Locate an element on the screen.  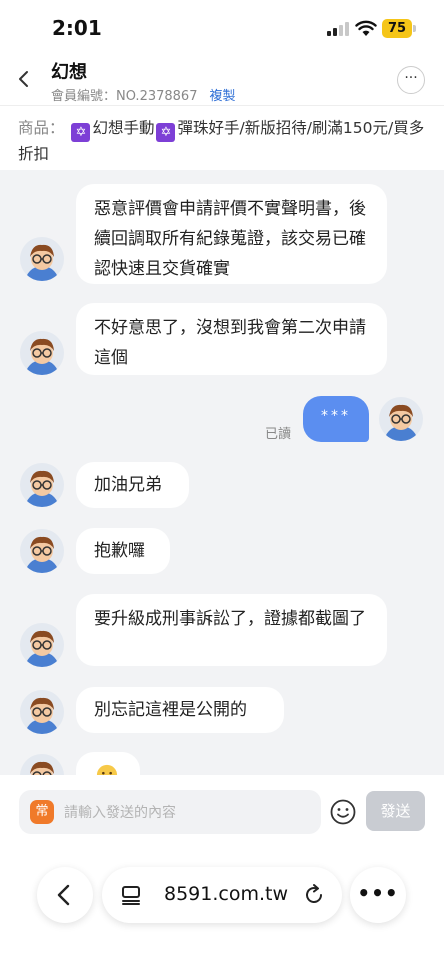
signal-icon is located at coordinates (338, 29).